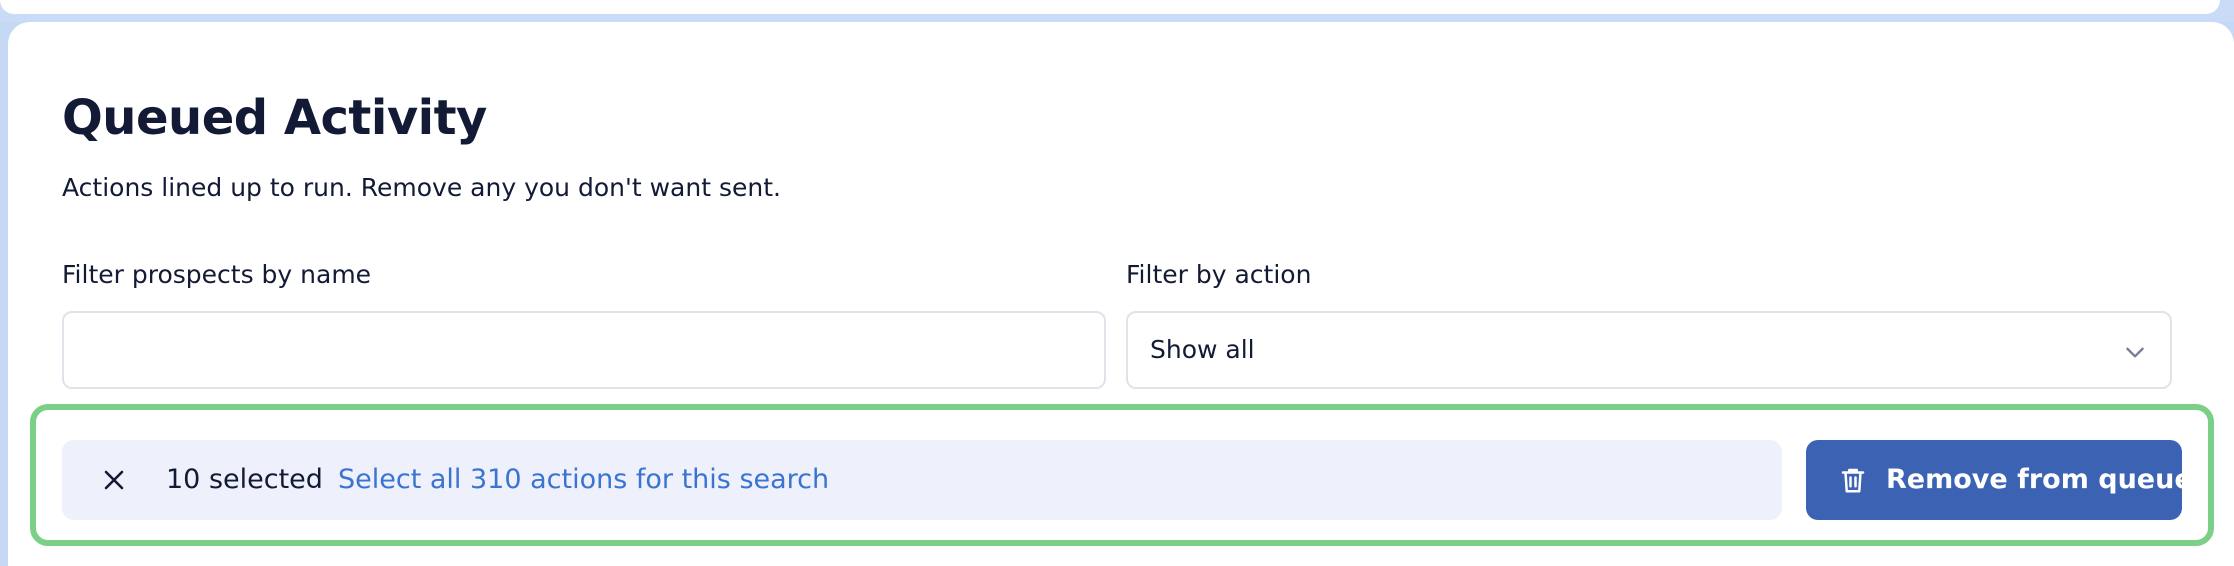 The image size is (2234, 566). I want to click on name-filter-input, so click(584, 350).